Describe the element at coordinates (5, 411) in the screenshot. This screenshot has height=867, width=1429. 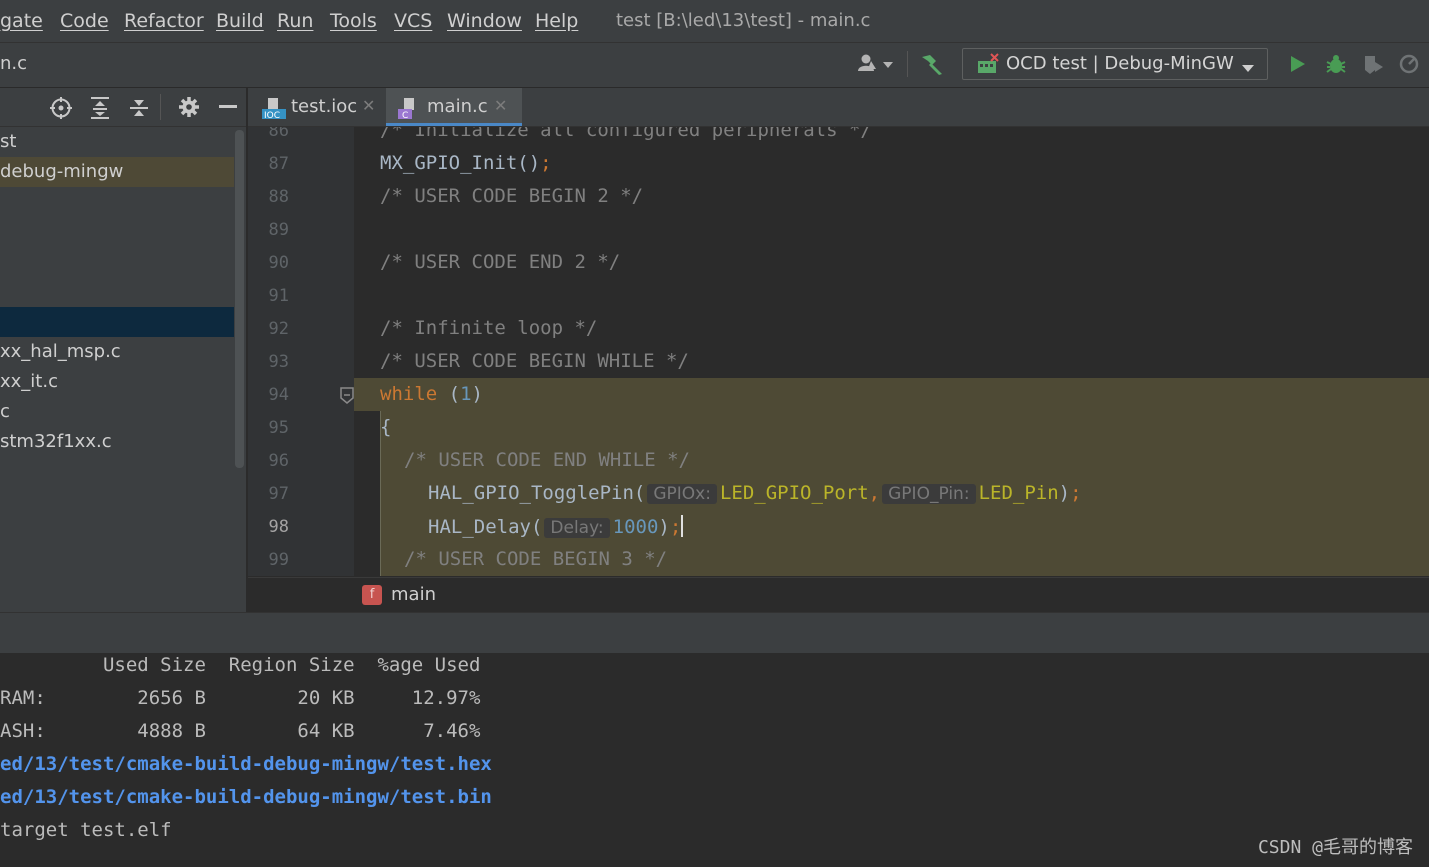
I see `tree-item-label: c` at that location.